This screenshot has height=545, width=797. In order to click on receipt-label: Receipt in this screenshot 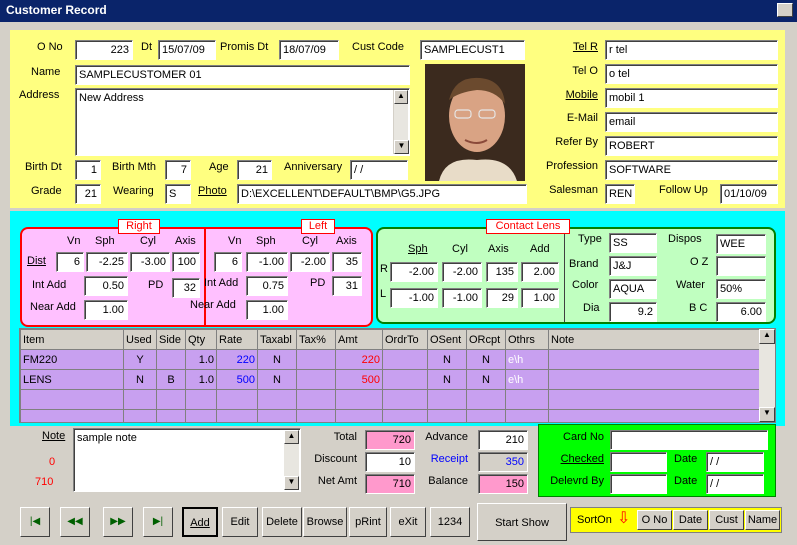, I will do `click(443, 459)`.